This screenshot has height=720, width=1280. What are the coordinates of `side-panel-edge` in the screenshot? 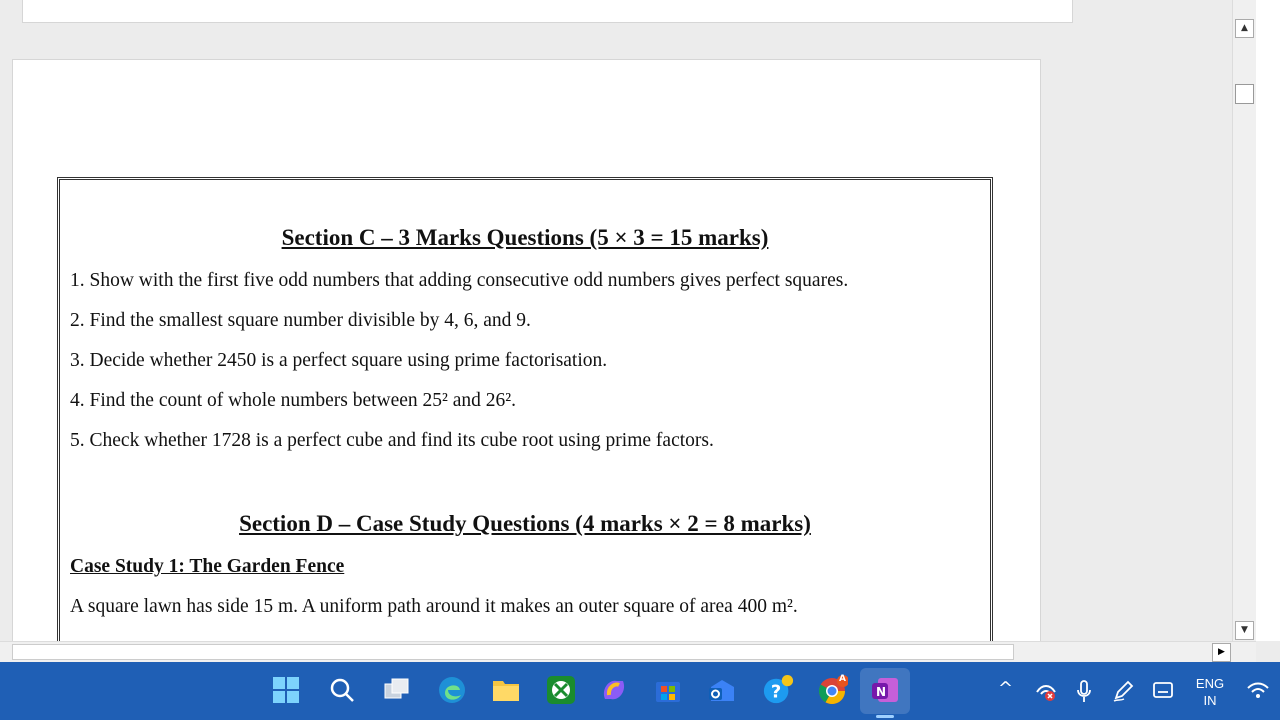 It's located at (1268, 320).